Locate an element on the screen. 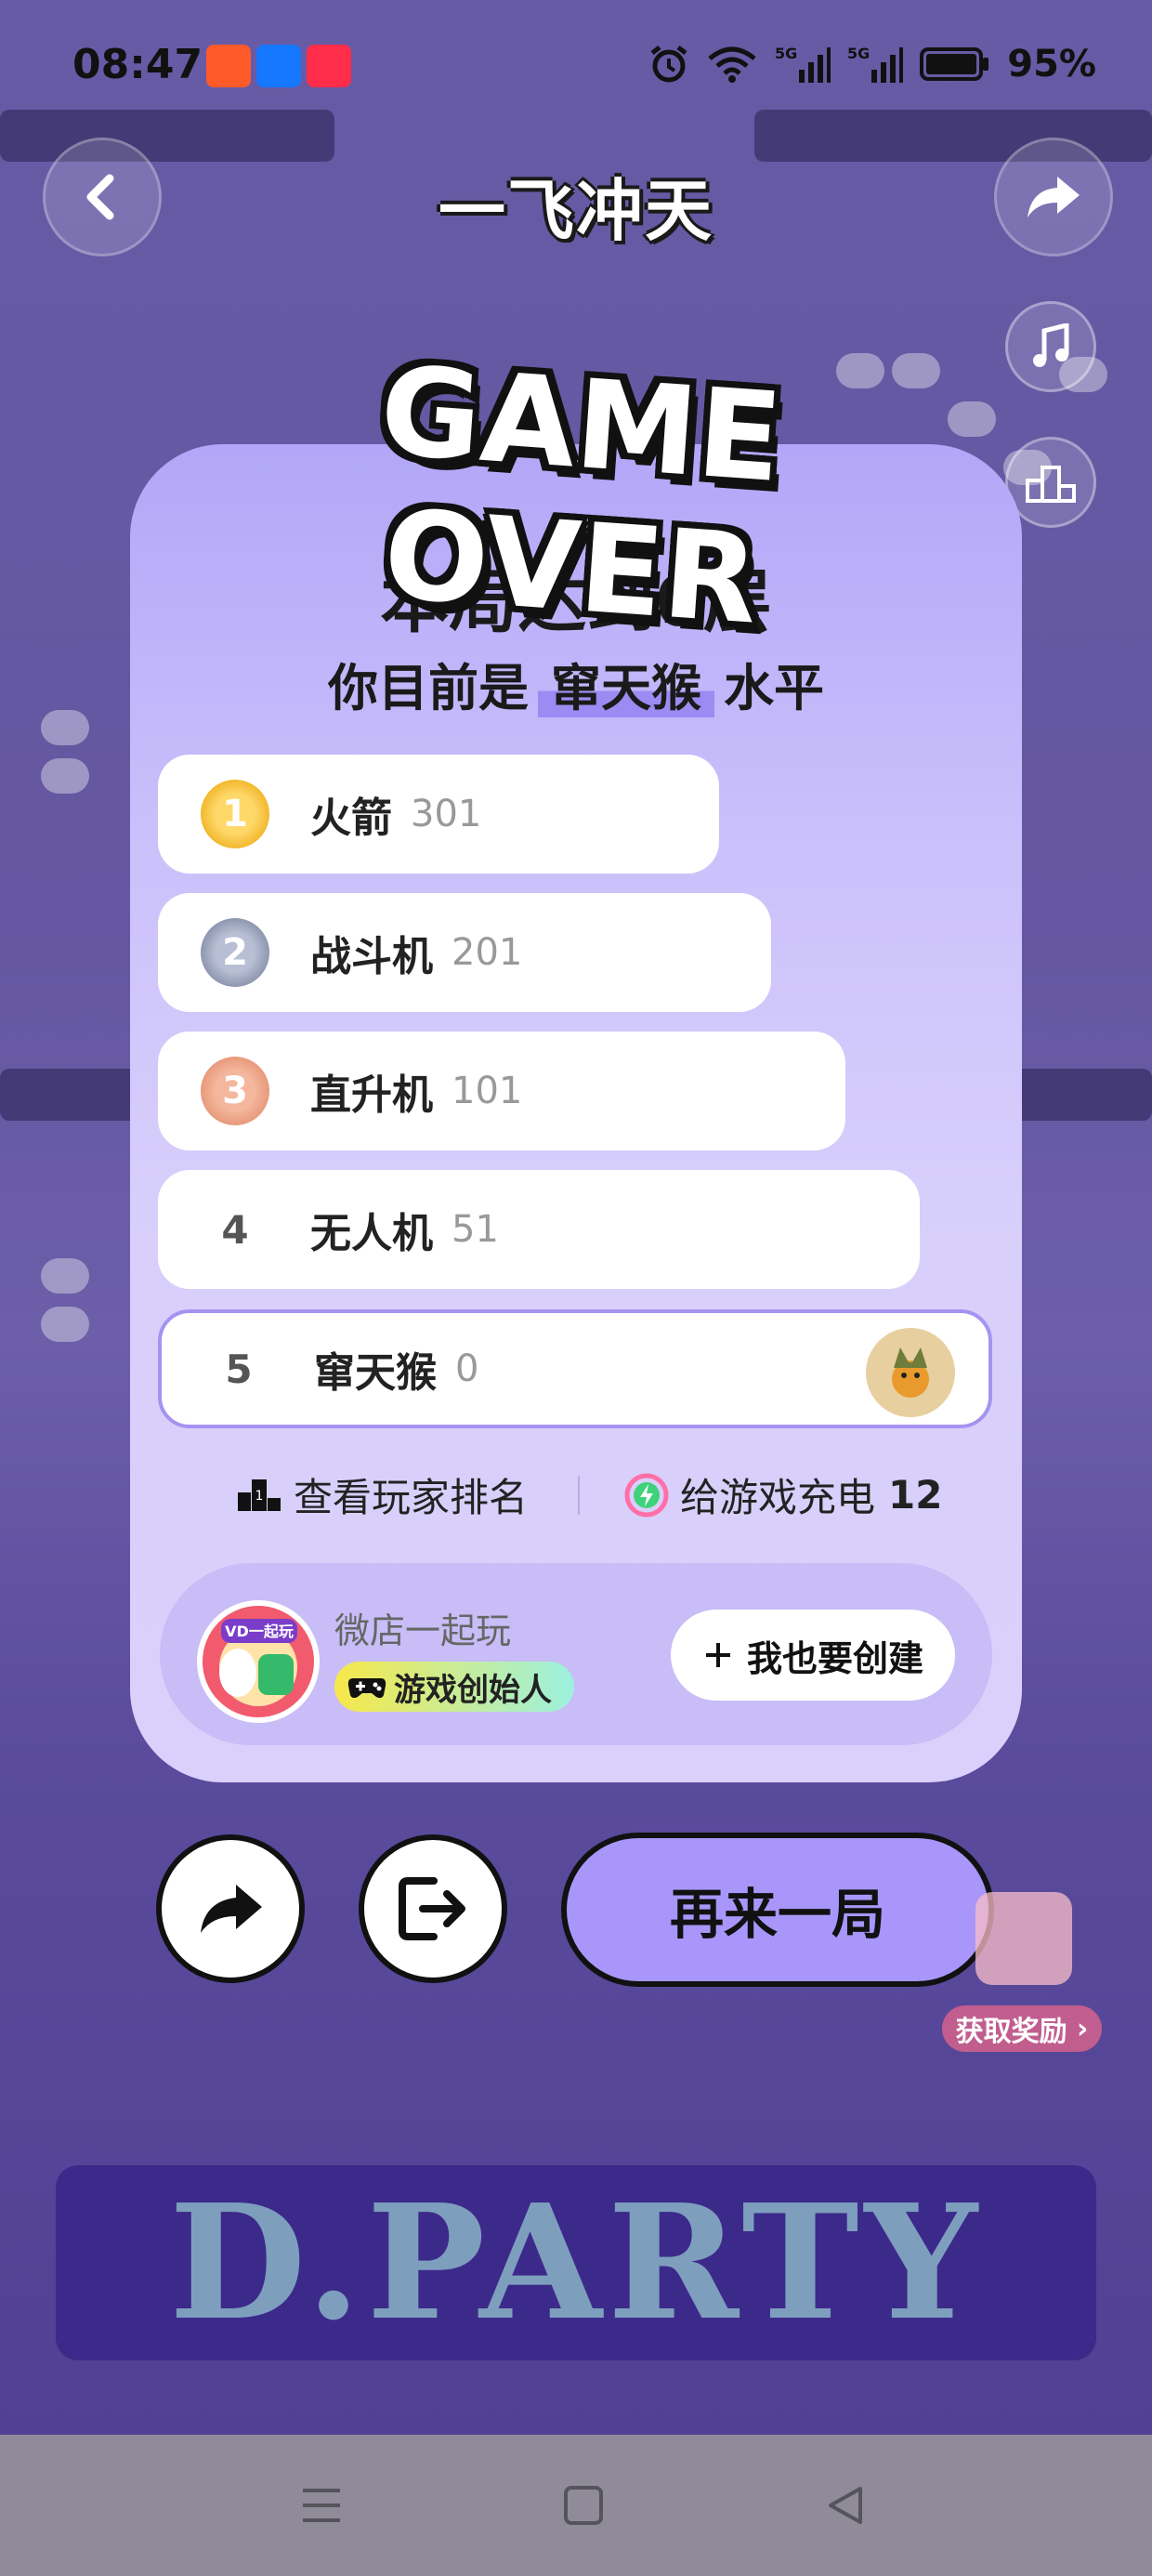 The image size is (1152, 2576). alarm-icon is located at coordinates (668, 64).